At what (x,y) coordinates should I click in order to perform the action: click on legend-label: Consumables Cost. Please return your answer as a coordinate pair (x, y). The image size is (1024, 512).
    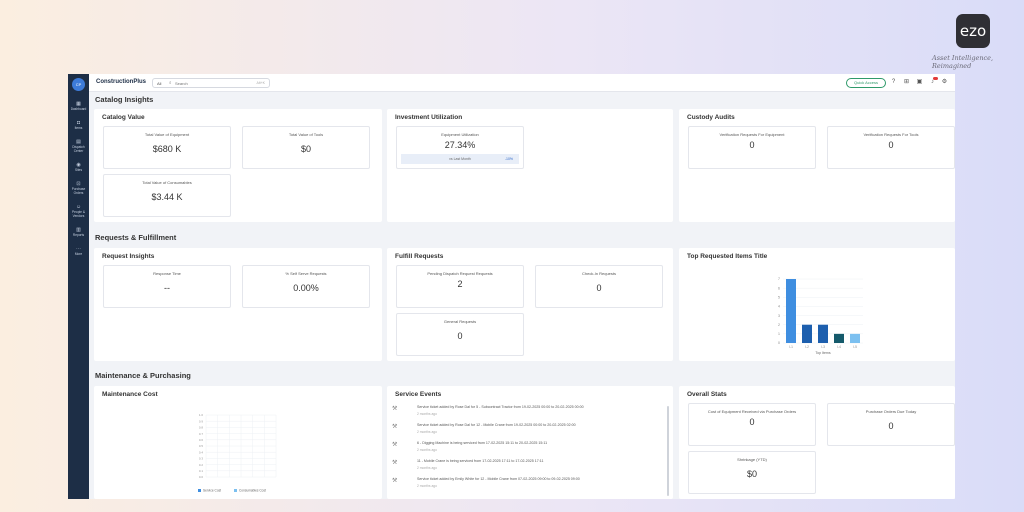
    Looking at the image, I should click on (252, 491).